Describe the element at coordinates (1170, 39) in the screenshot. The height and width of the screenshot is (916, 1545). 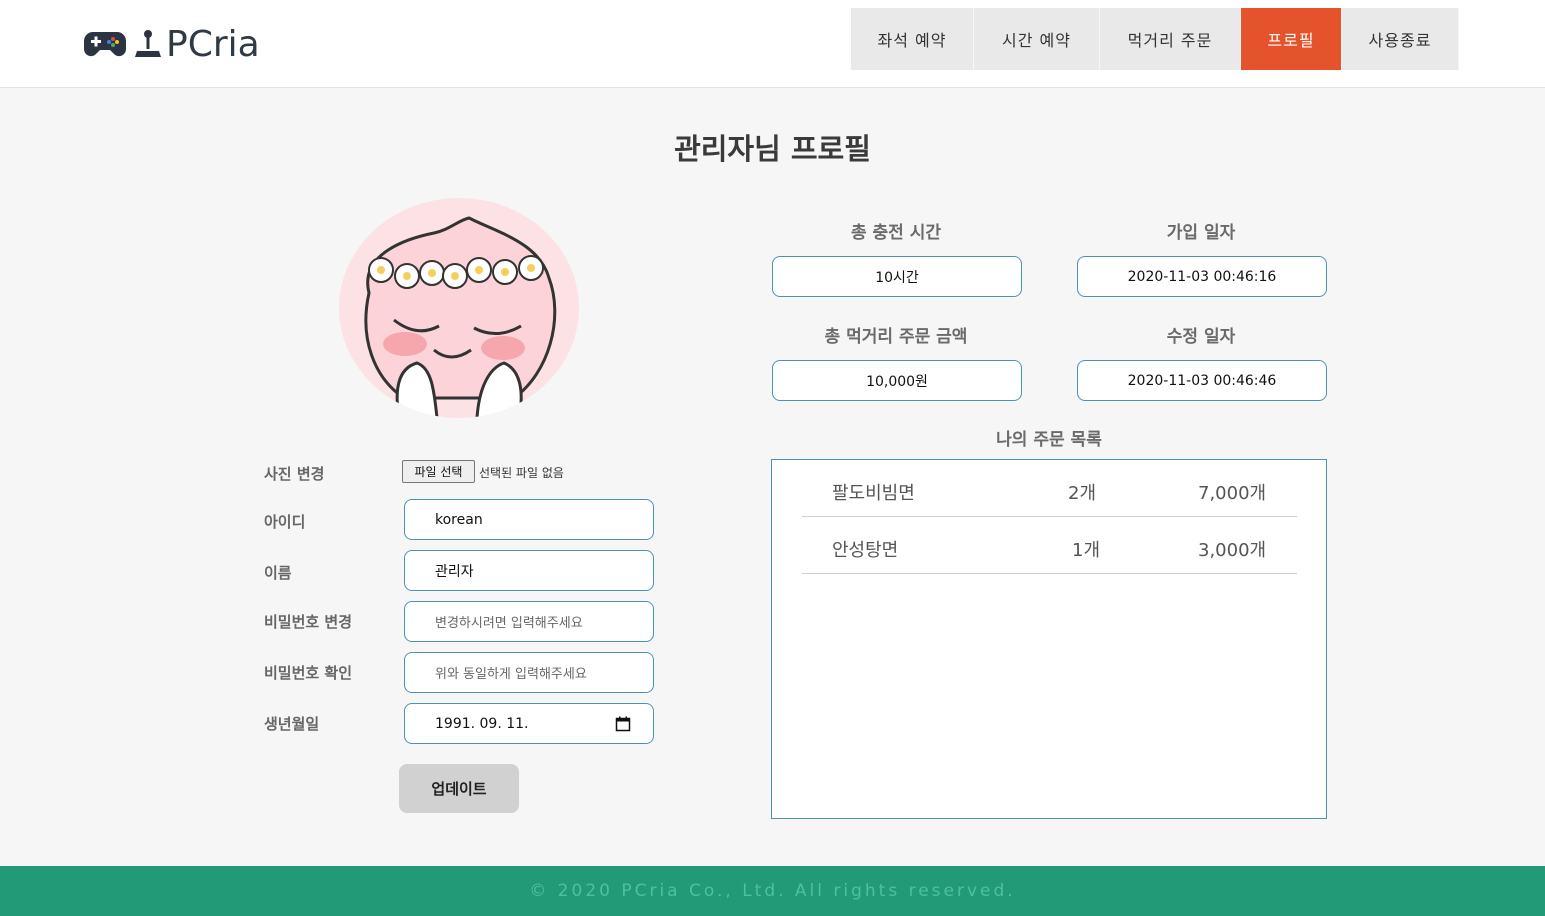
I see `nav-food-order: 먹거리 주문` at that location.